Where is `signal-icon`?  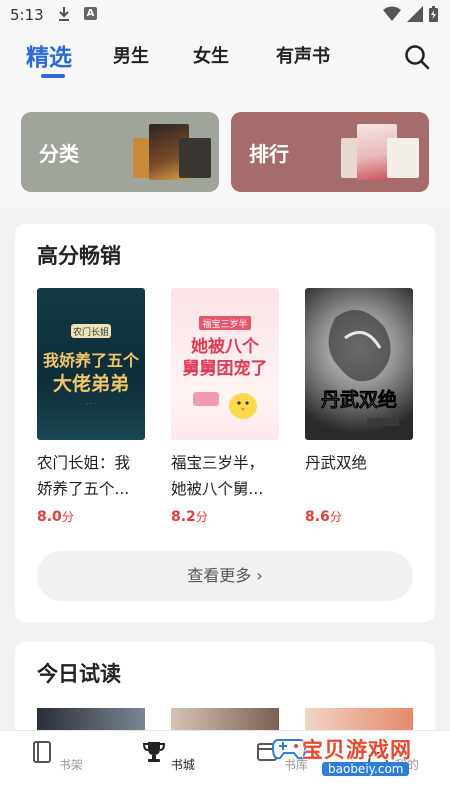
signal-icon is located at coordinates (415, 14).